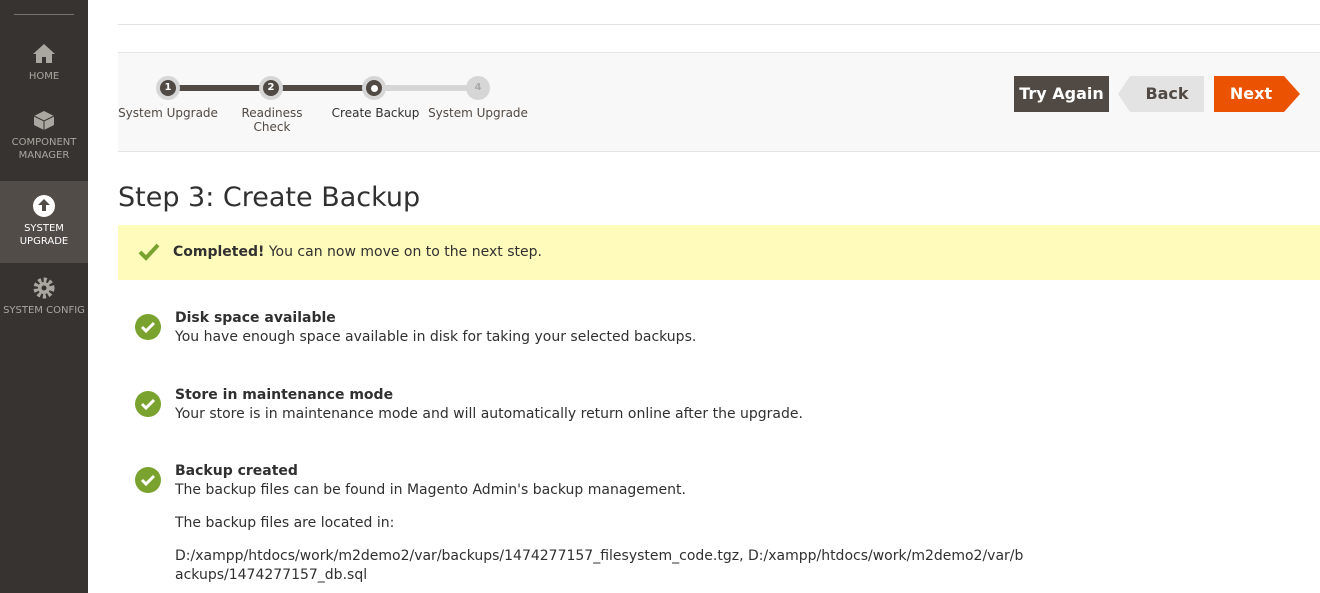  What do you see at coordinates (271, 88) in the screenshot?
I see `step-2-marker: 2` at bounding box center [271, 88].